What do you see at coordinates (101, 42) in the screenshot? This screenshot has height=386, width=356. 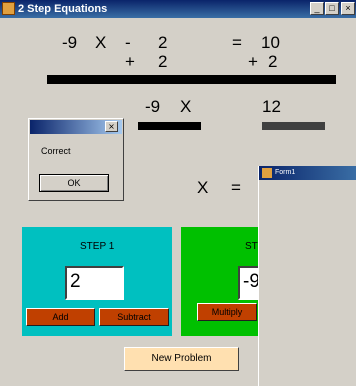 I see `equation-variable: X` at bounding box center [101, 42].